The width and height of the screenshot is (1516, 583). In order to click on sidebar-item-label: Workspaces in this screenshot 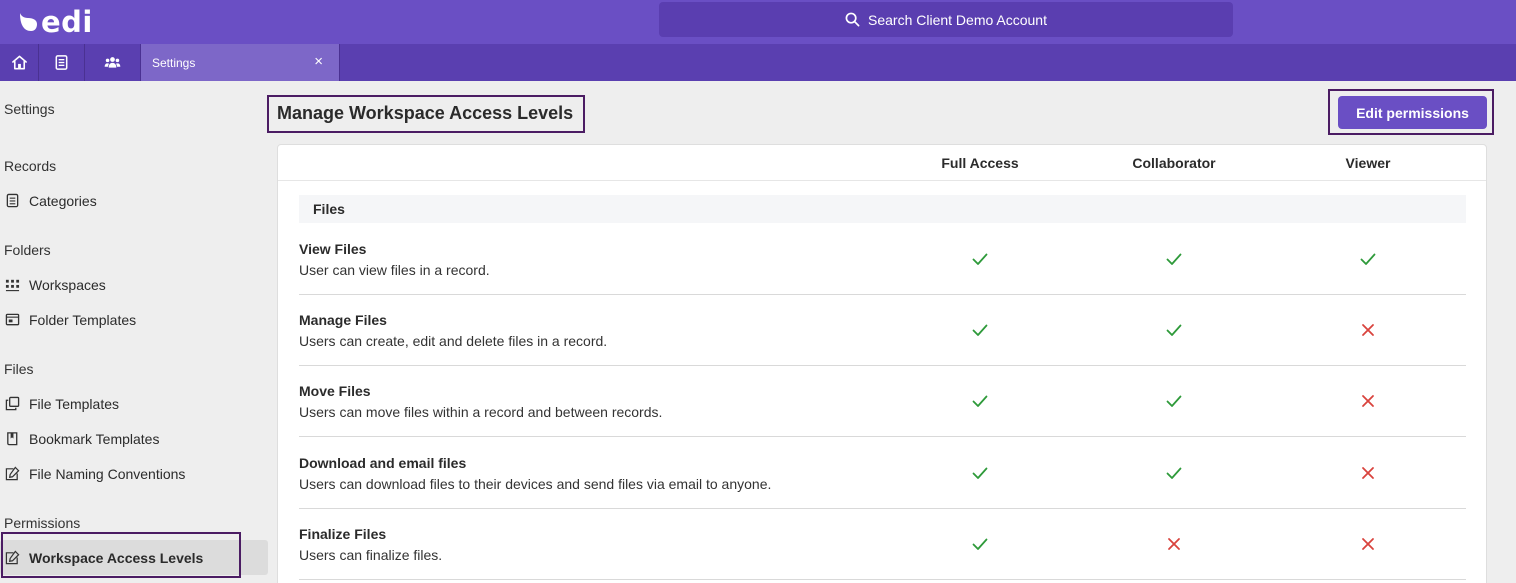, I will do `click(67, 284)`.